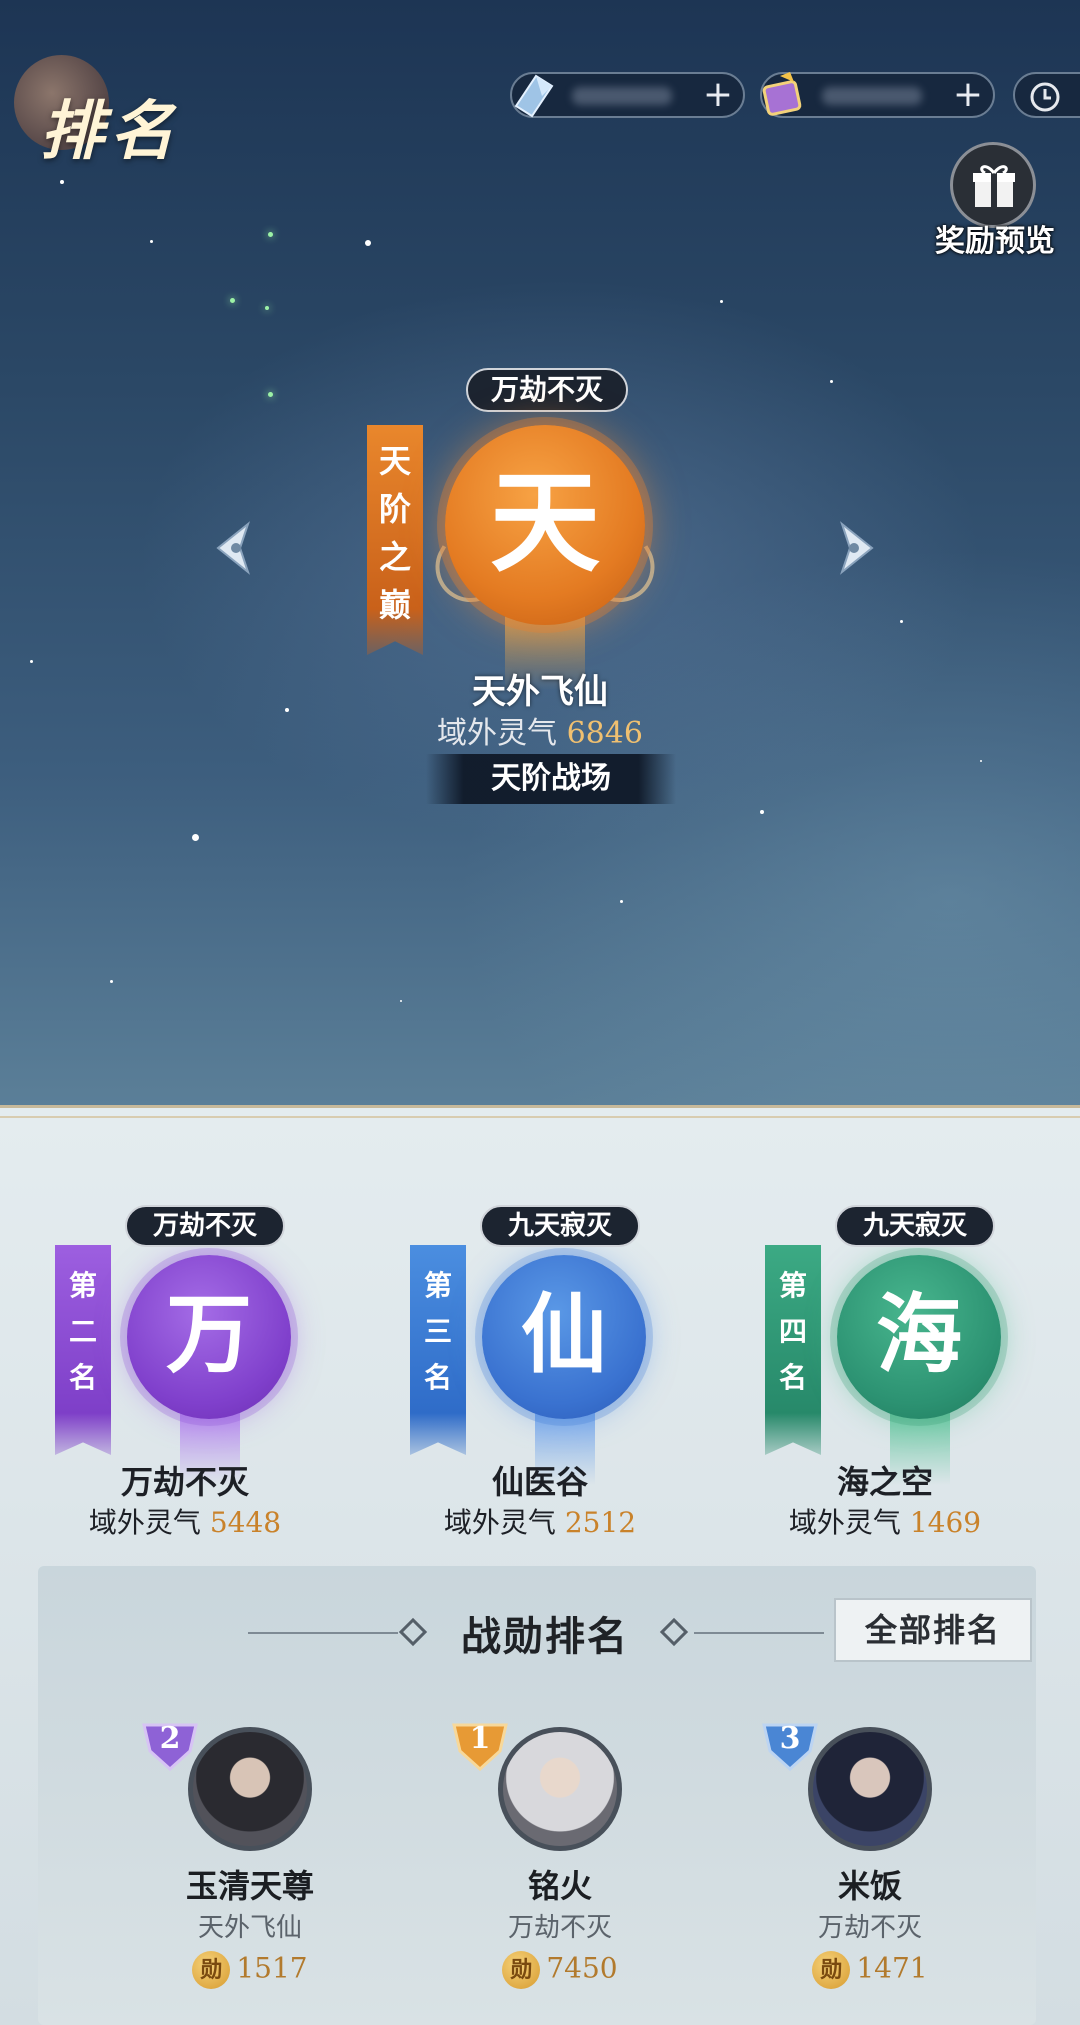  I want to click on rank-number: 2, so click(170, 1738).